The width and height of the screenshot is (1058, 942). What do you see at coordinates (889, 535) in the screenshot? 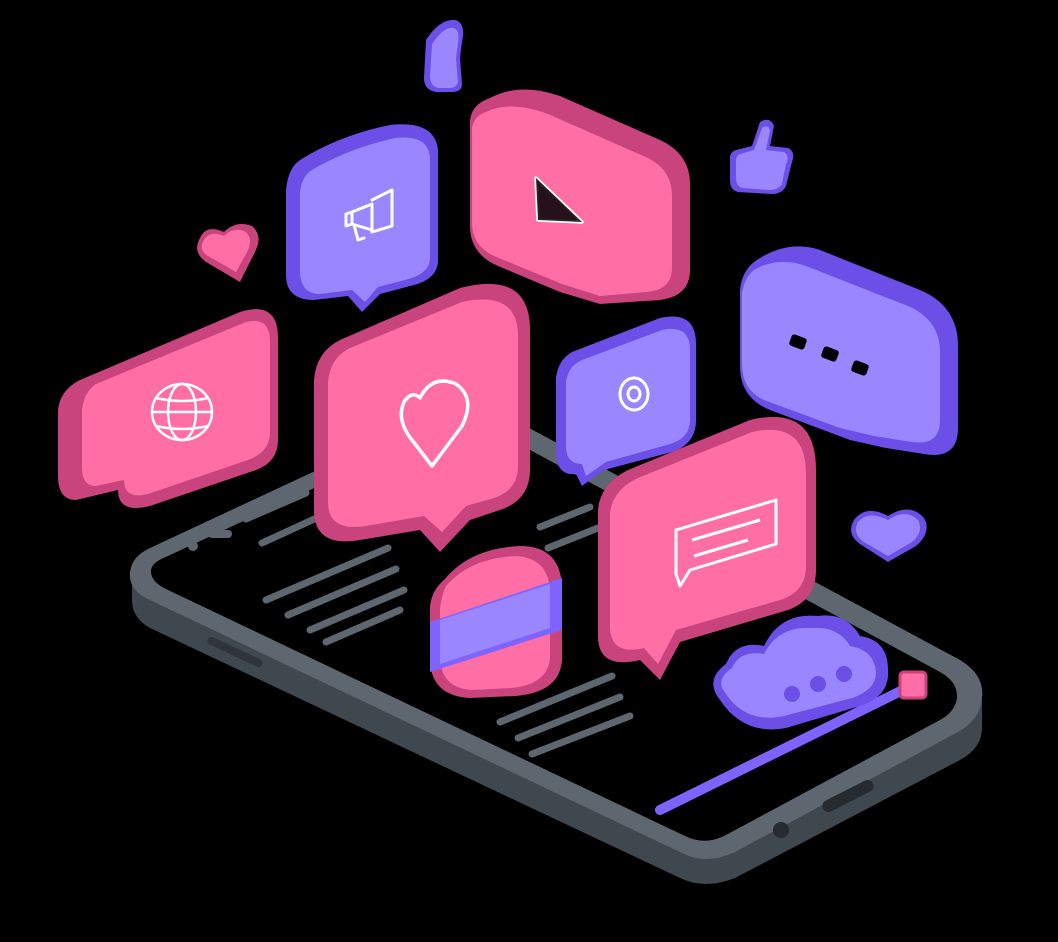
I see `floating-heart-purple-icon` at bounding box center [889, 535].